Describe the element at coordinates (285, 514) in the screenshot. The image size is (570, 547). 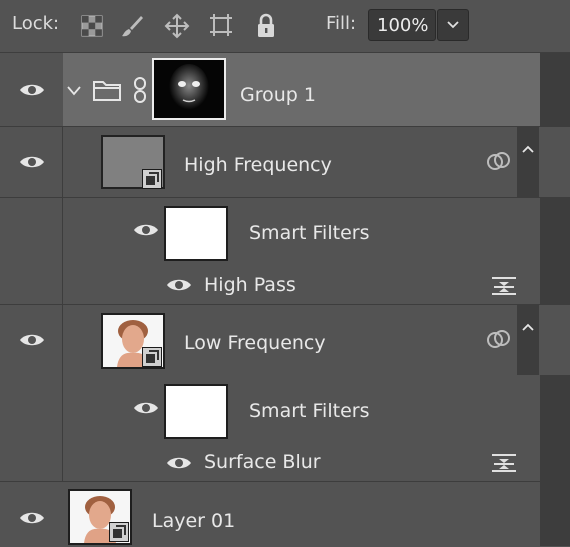
I see `layer-row-layer-01: Layer 01` at that location.